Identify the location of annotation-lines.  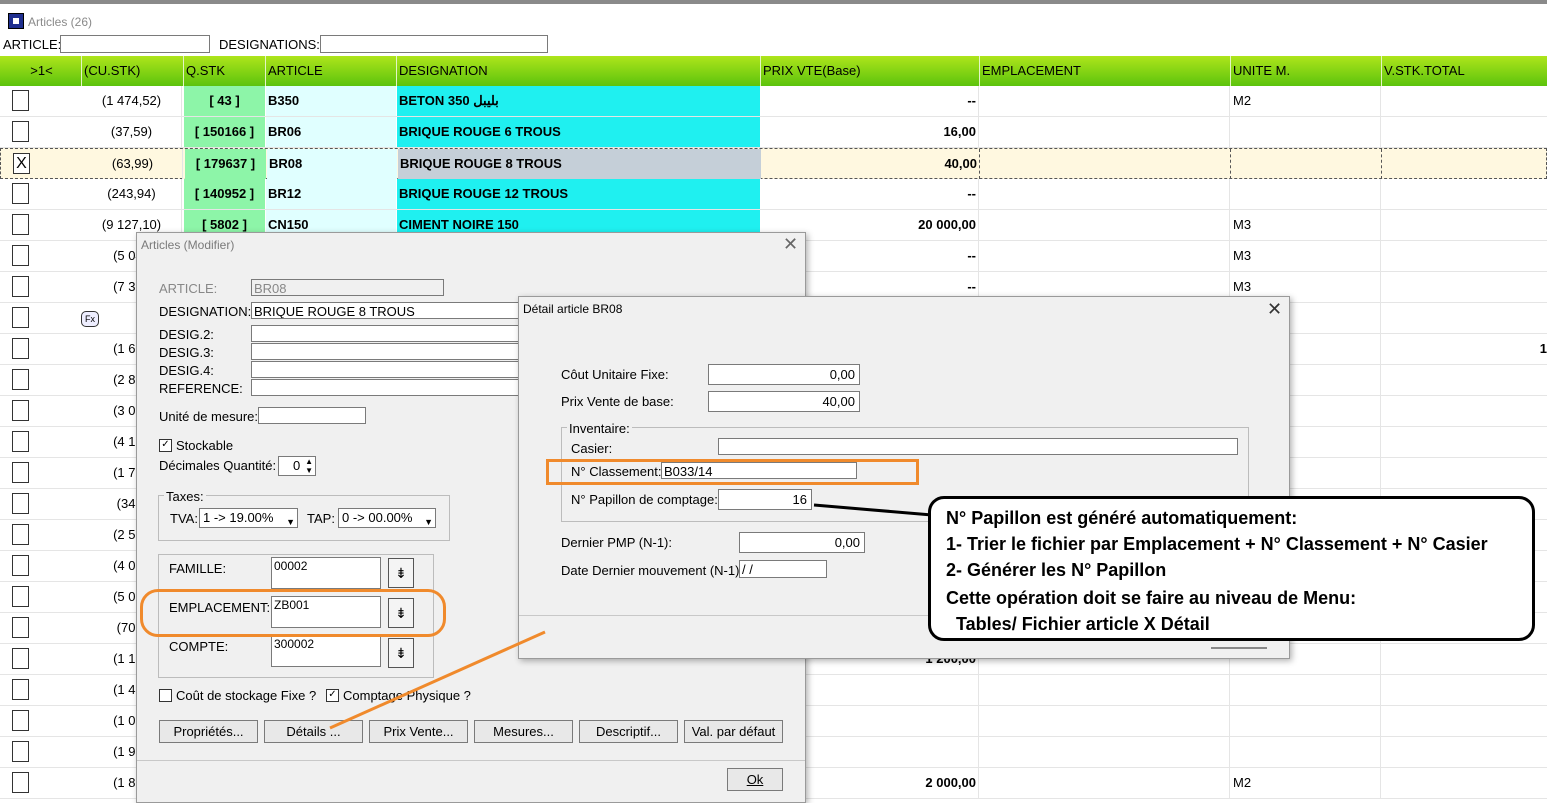
(631, 616).